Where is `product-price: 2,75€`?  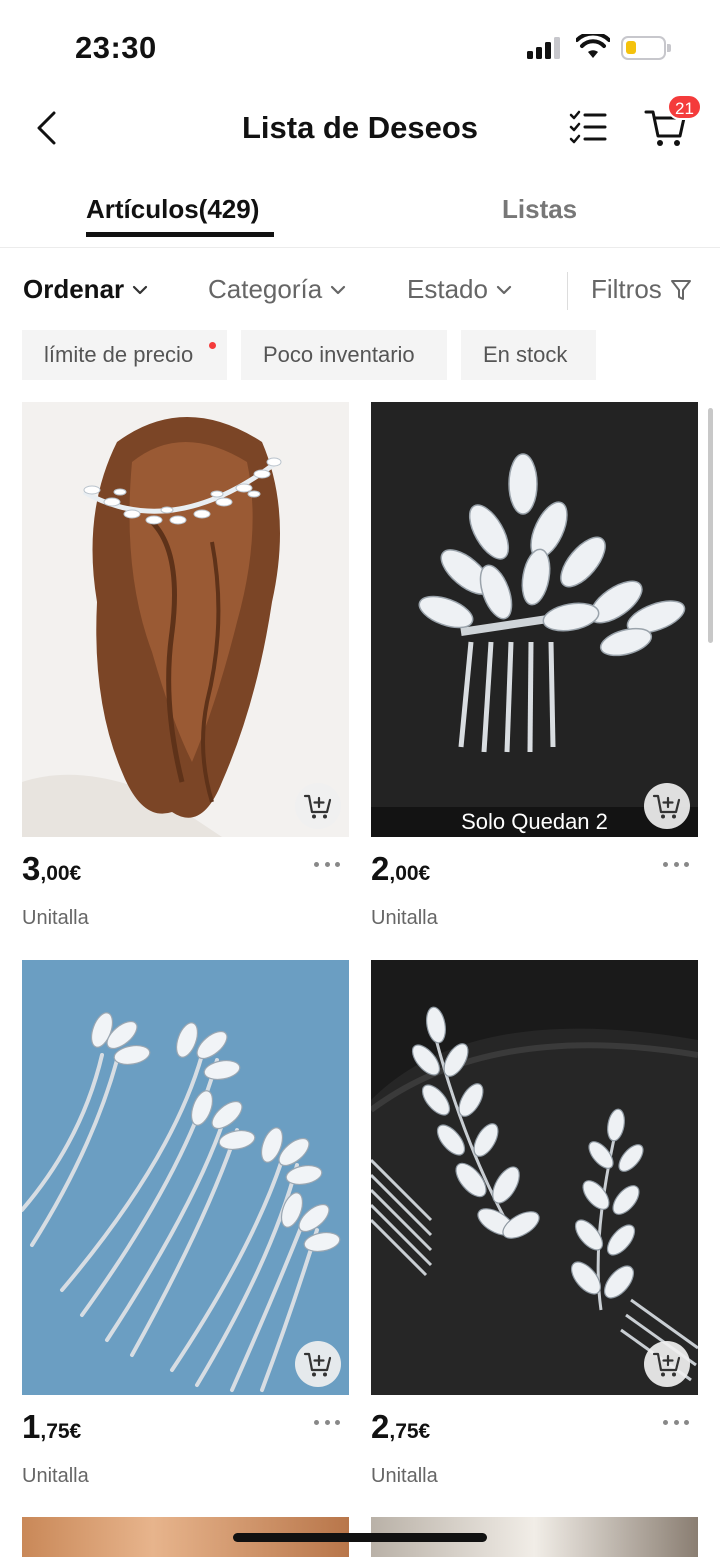 product-price: 2,75€ is located at coordinates (401, 1426).